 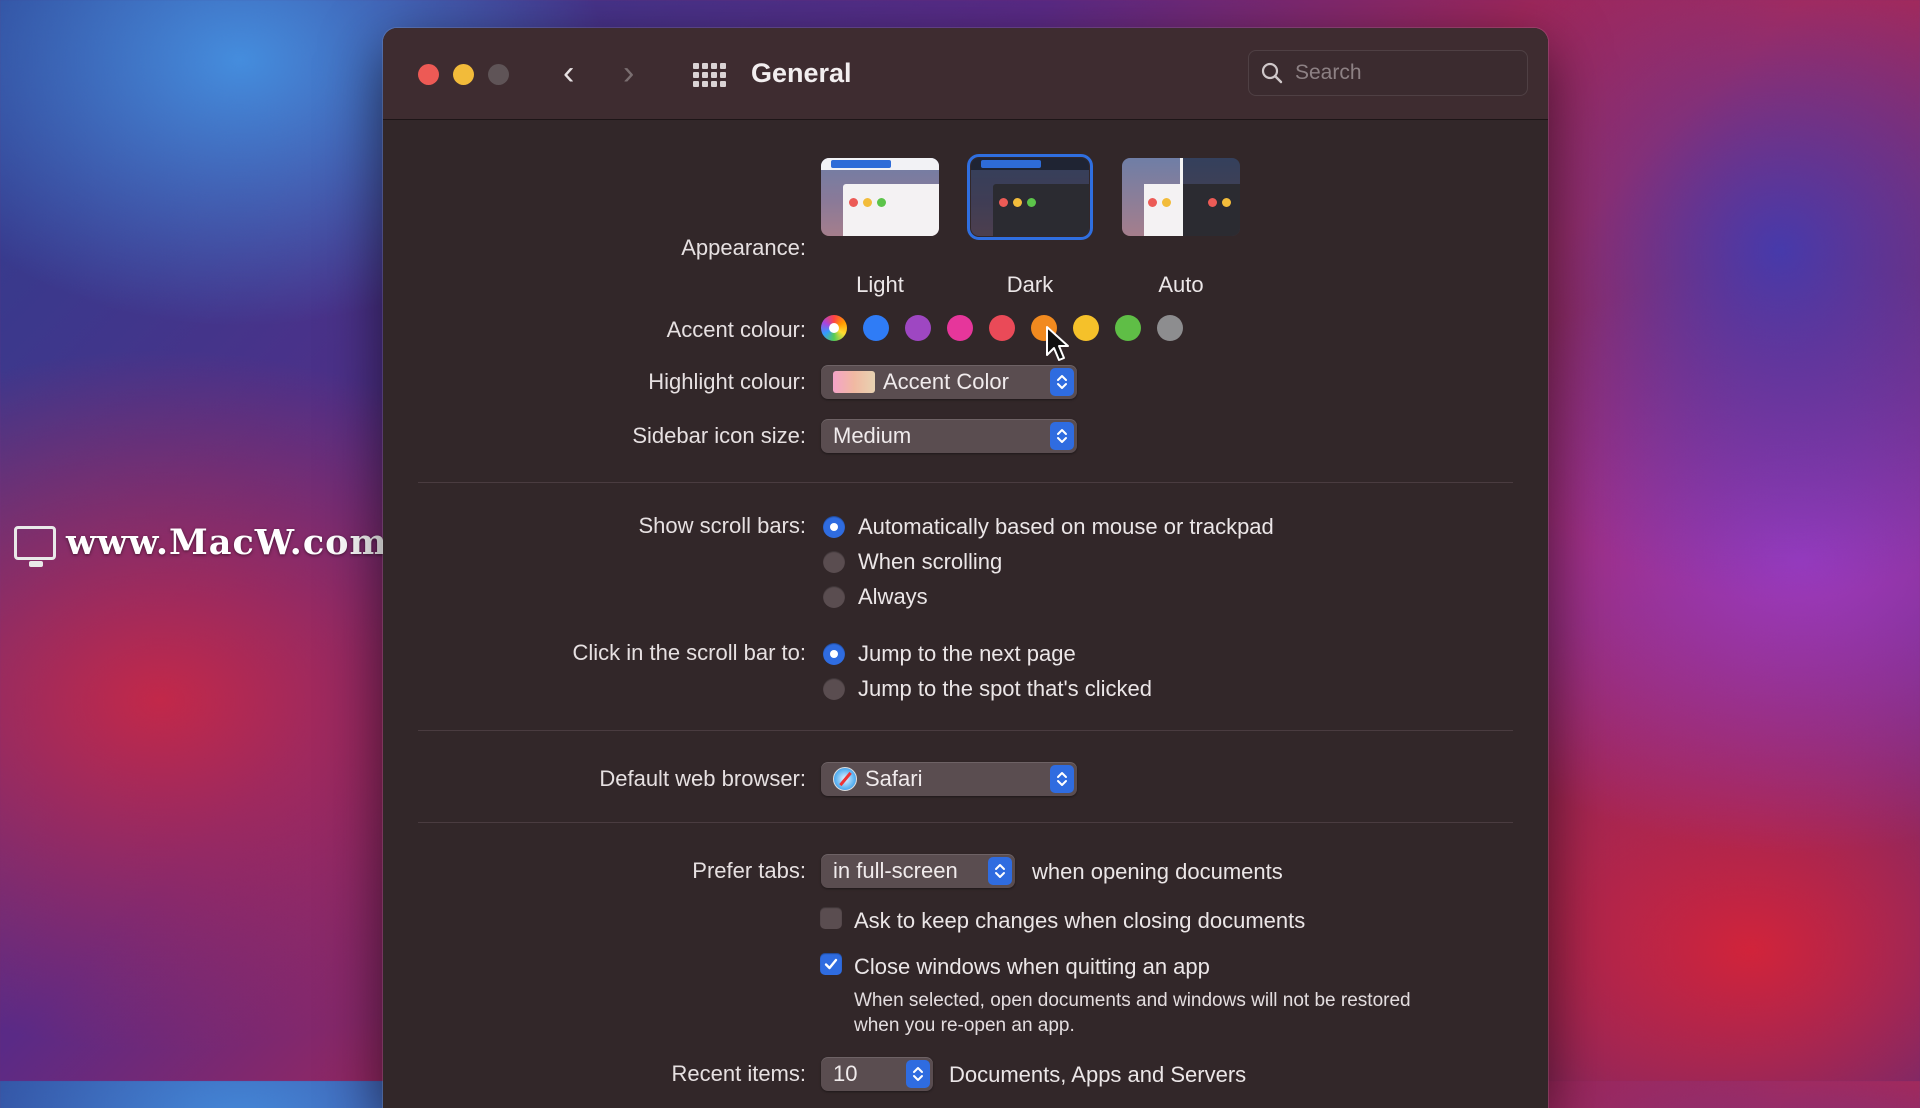 I want to click on click-spot-radio, so click(x=834, y=689).